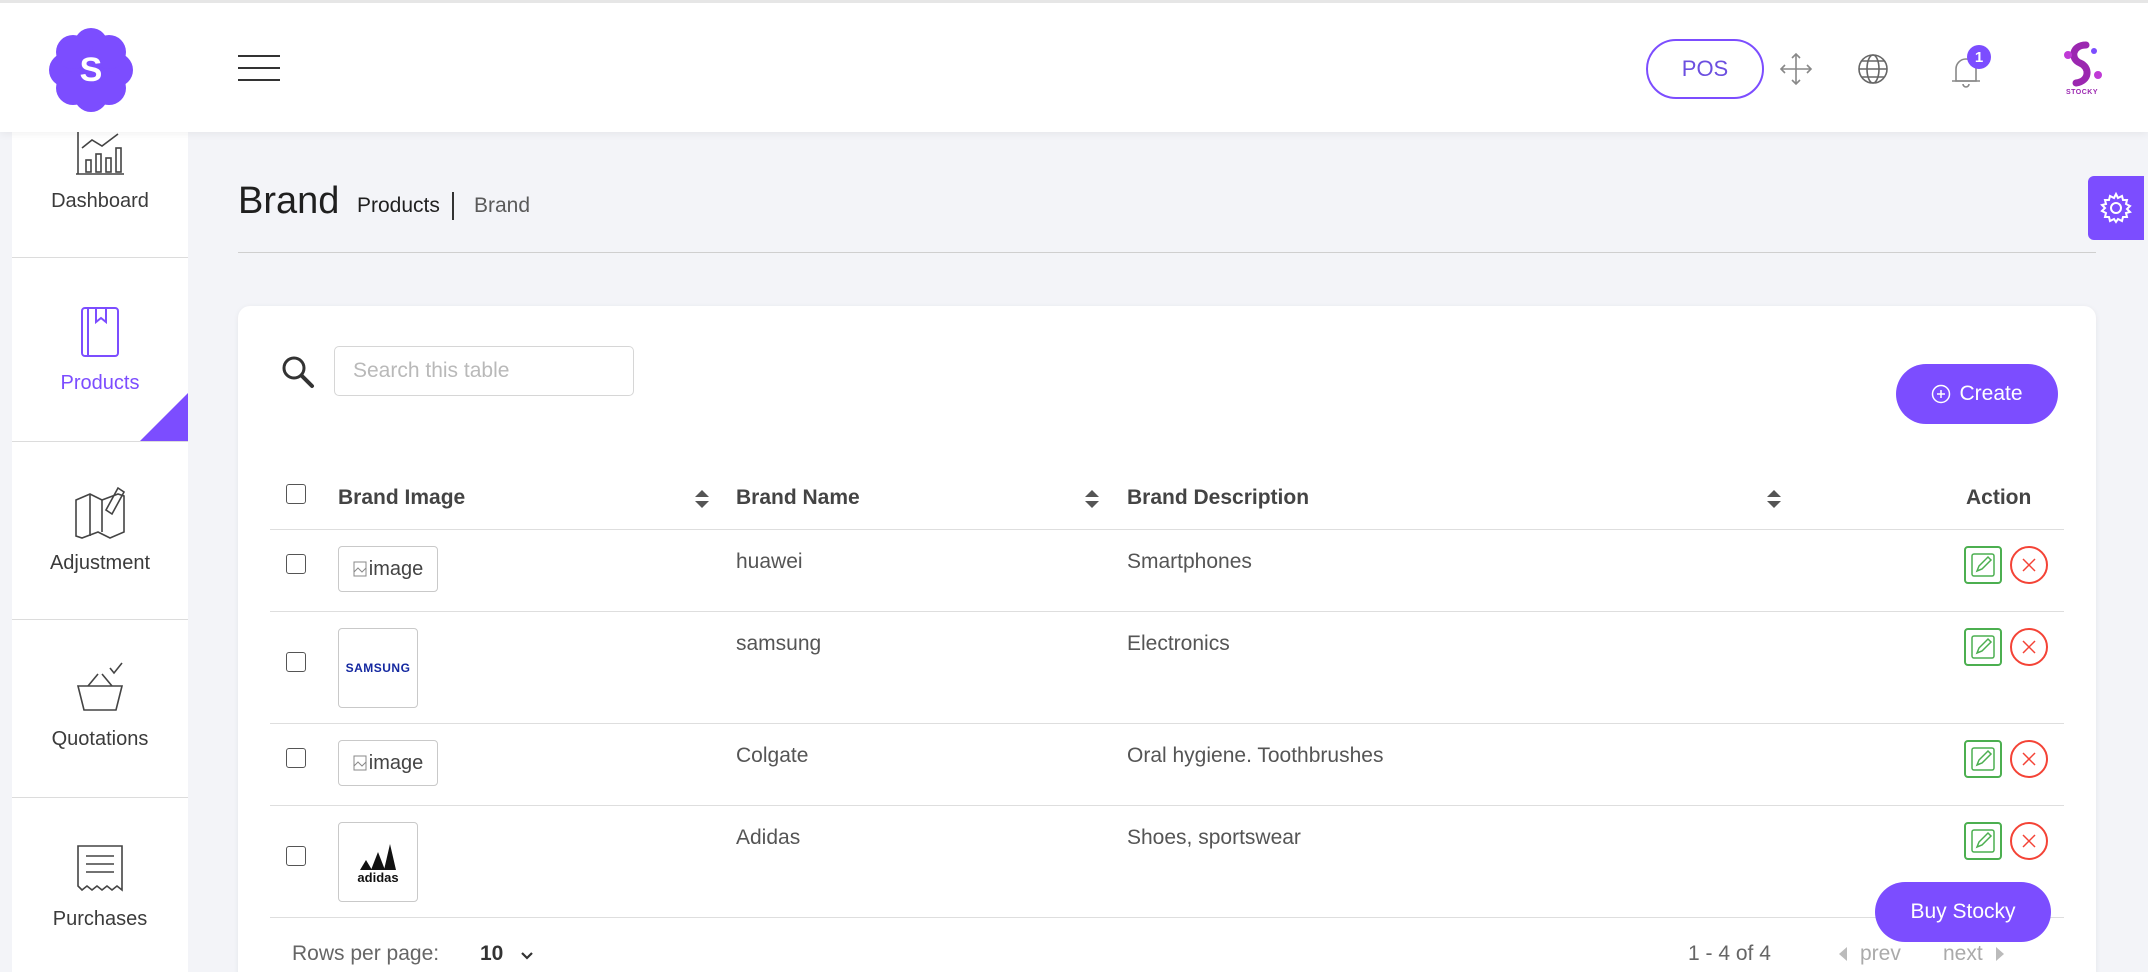 Image resolution: width=2148 pixels, height=972 pixels. What do you see at coordinates (1729, 953) in the screenshot?
I see `pagination-range: 1 - 4 of 4` at bounding box center [1729, 953].